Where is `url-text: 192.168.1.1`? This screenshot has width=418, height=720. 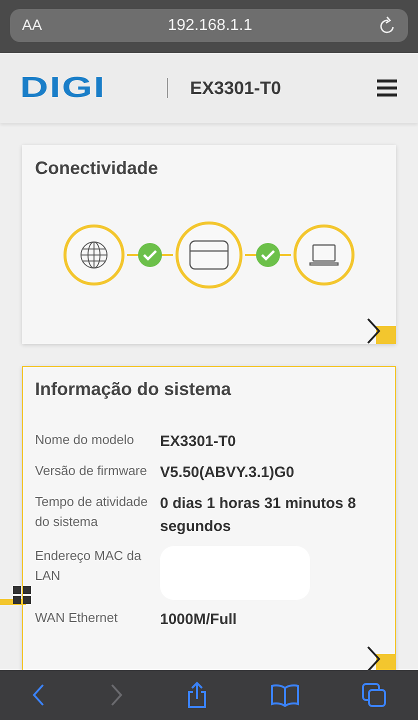 url-text: 192.168.1.1 is located at coordinates (210, 25).